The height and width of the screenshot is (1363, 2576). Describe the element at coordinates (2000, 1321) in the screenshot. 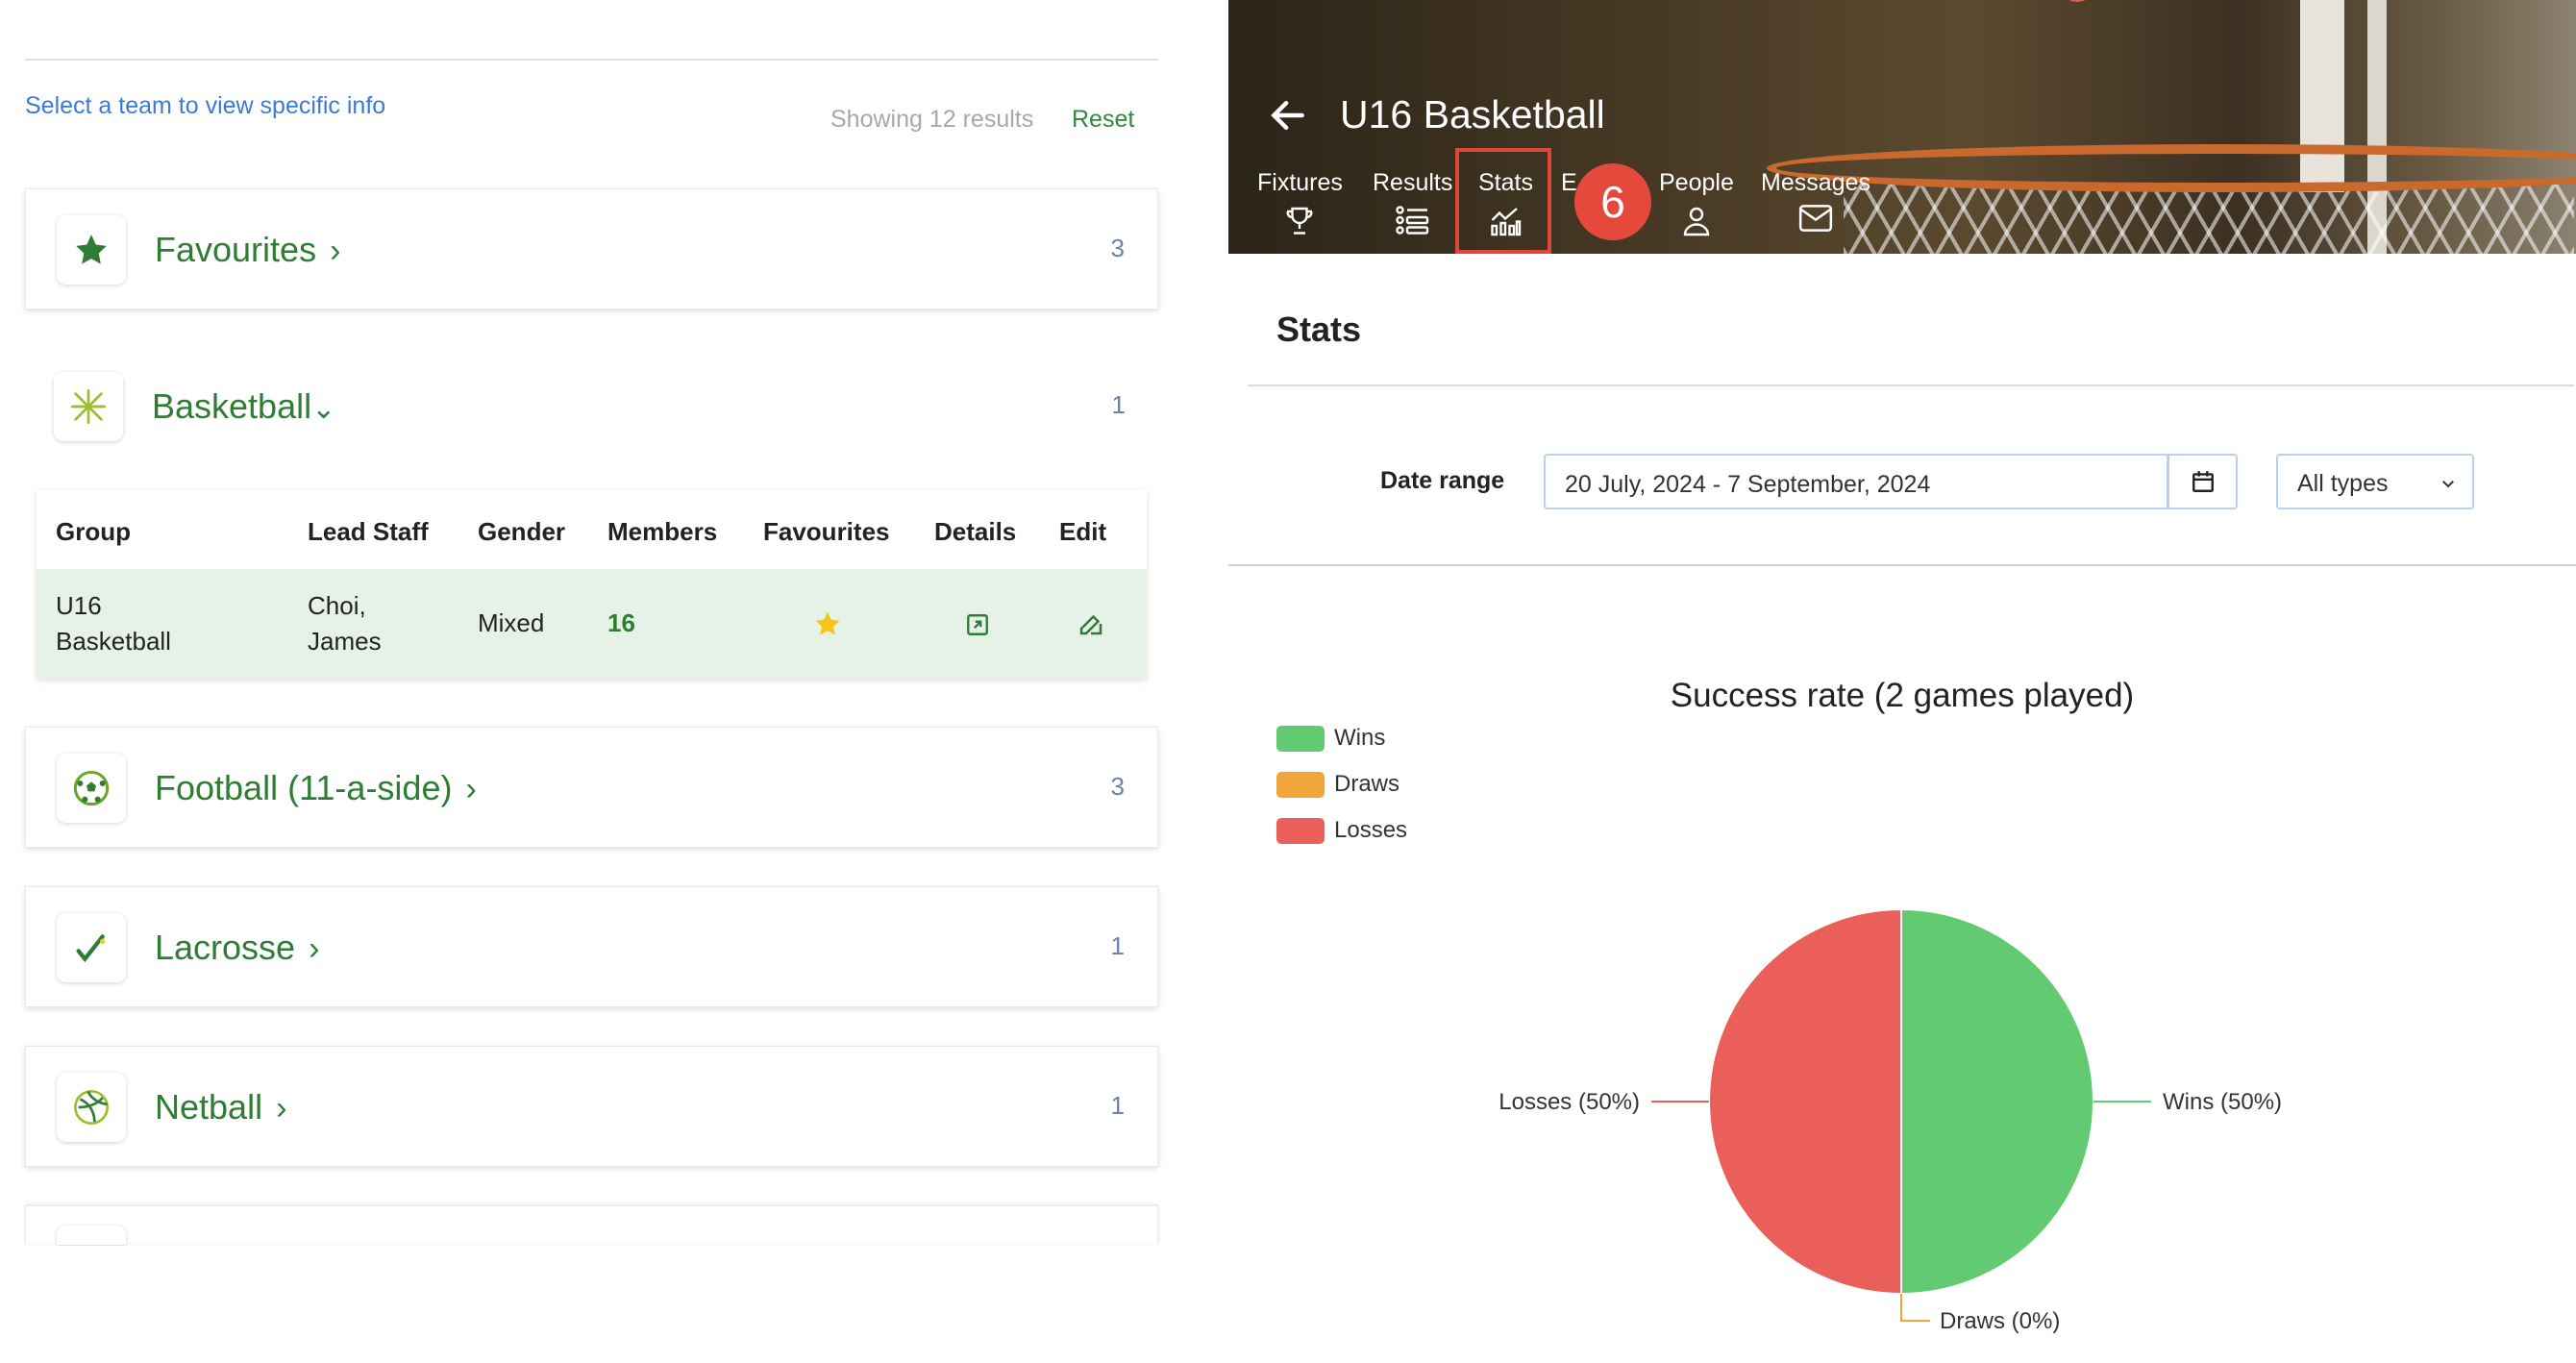

I see `slice-label-draws: Draws (0%)` at that location.